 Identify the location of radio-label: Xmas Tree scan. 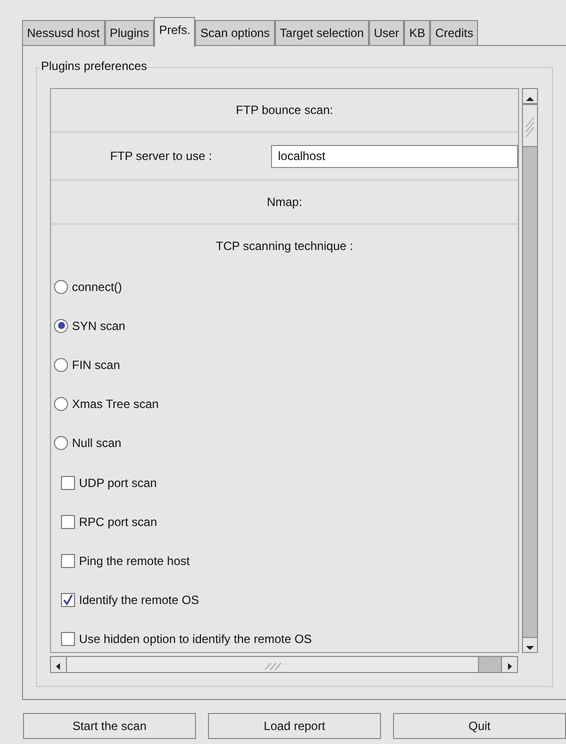
(115, 405).